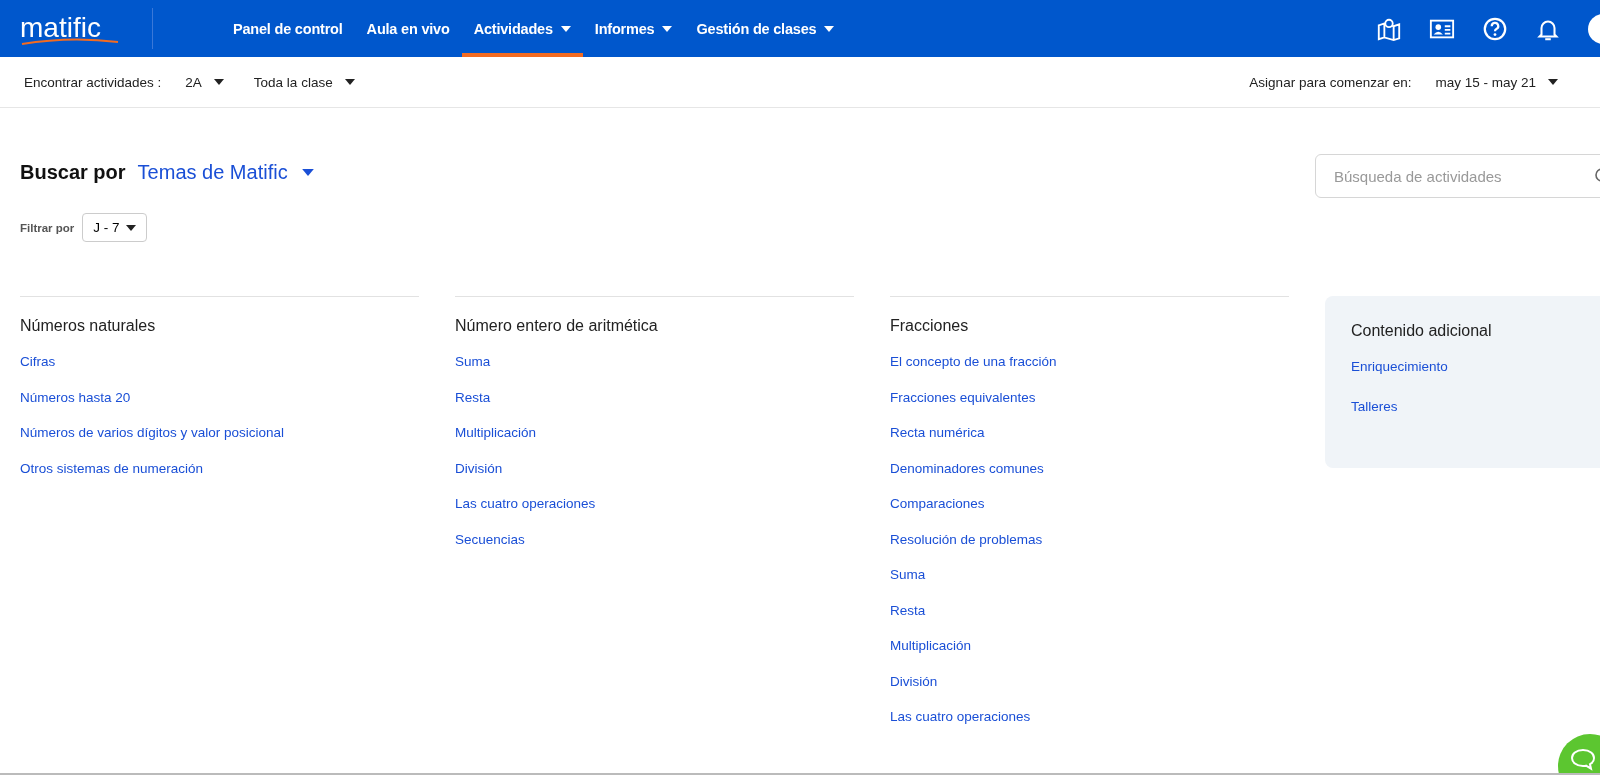 Image resolution: width=1600 pixels, height=775 pixels. Describe the element at coordinates (304, 82) in the screenshot. I see `group-dropdown: Toda la clase` at that location.